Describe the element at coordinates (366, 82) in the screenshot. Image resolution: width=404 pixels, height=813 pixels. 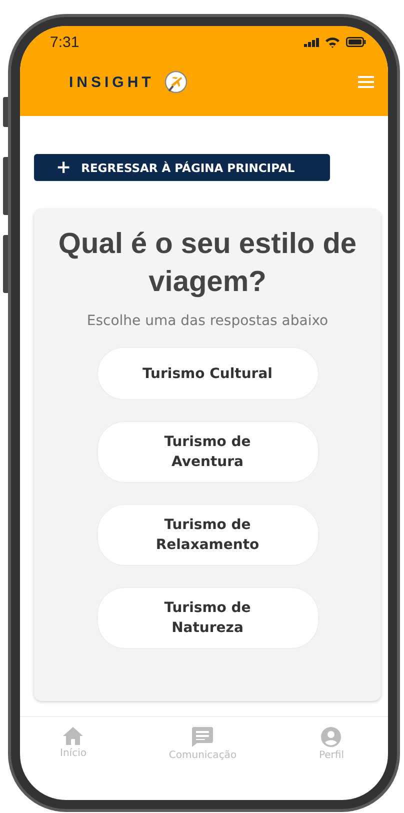
I see `menu-icon` at that location.